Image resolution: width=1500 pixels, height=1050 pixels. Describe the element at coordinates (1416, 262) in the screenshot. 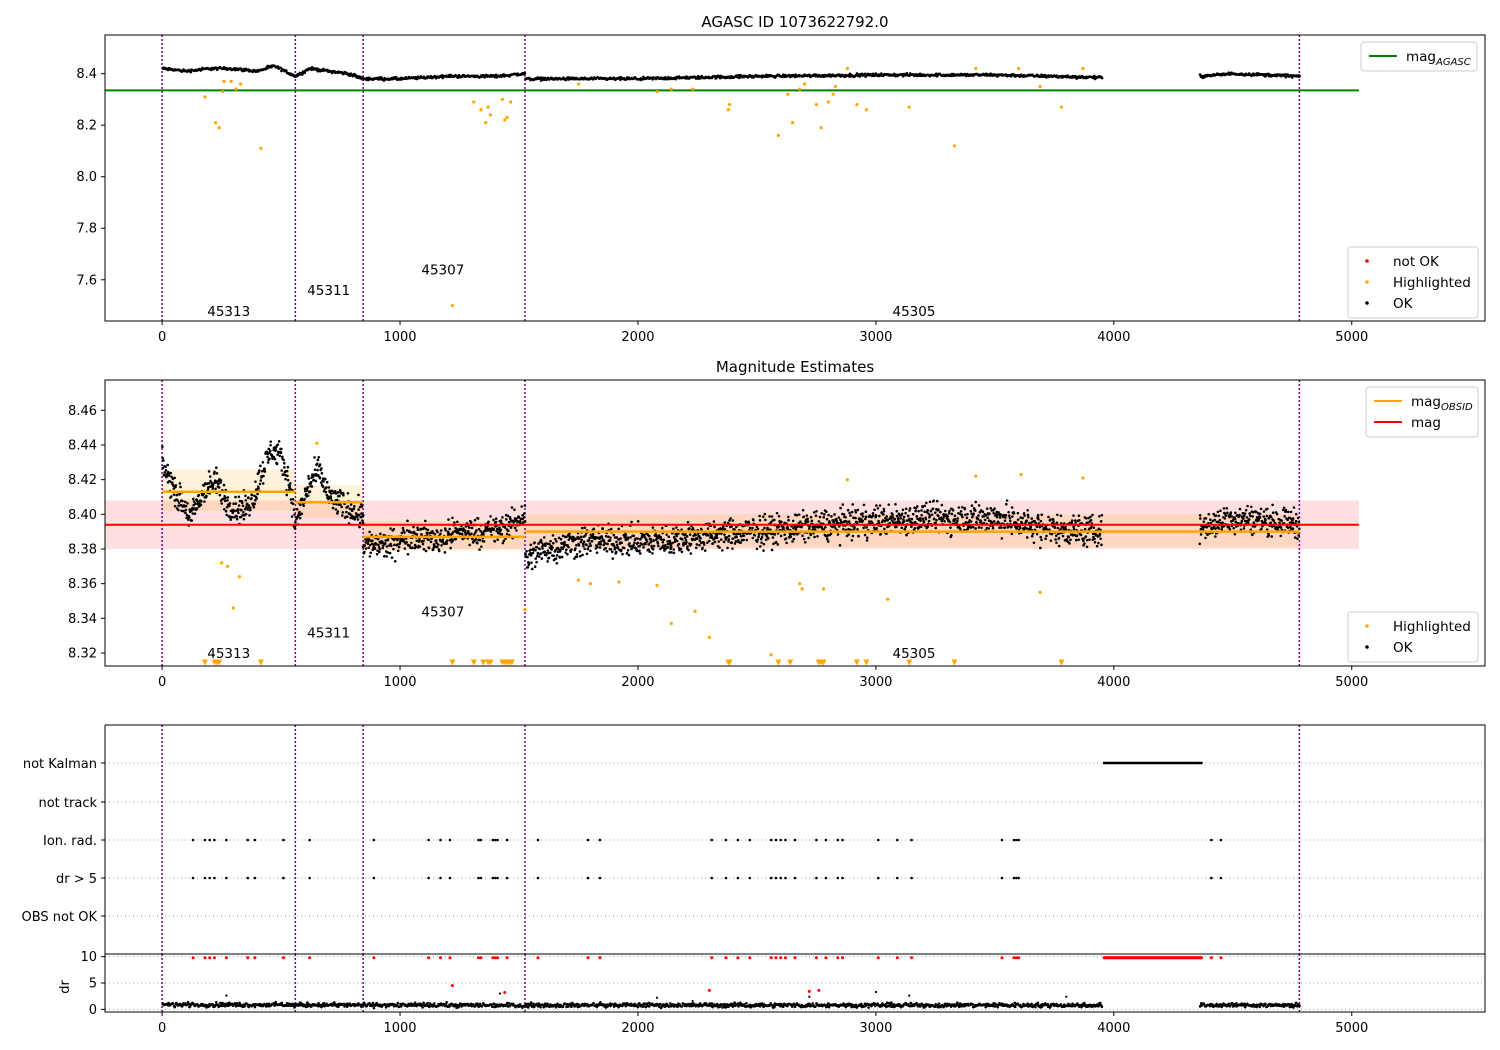

I see `legend-label-main: not OK` at that location.